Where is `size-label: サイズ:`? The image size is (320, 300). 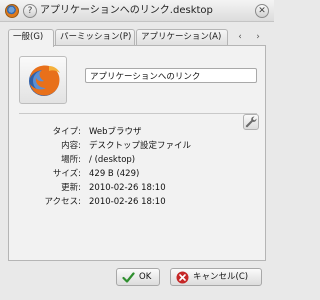
size-label: サイズ: is located at coordinates (66, 174).